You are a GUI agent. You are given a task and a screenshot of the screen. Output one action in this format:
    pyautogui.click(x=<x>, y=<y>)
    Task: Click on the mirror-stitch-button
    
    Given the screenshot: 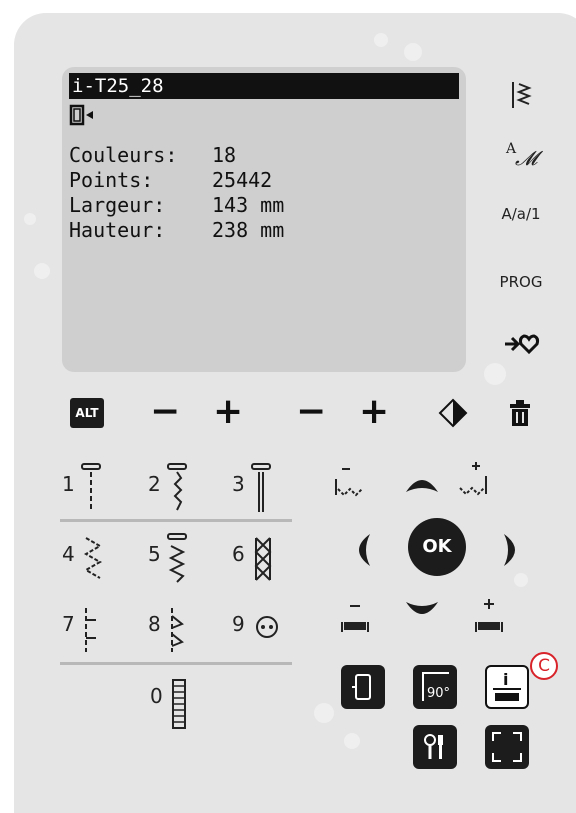 What is the action you would take?
    pyautogui.click(x=521, y=97)
    